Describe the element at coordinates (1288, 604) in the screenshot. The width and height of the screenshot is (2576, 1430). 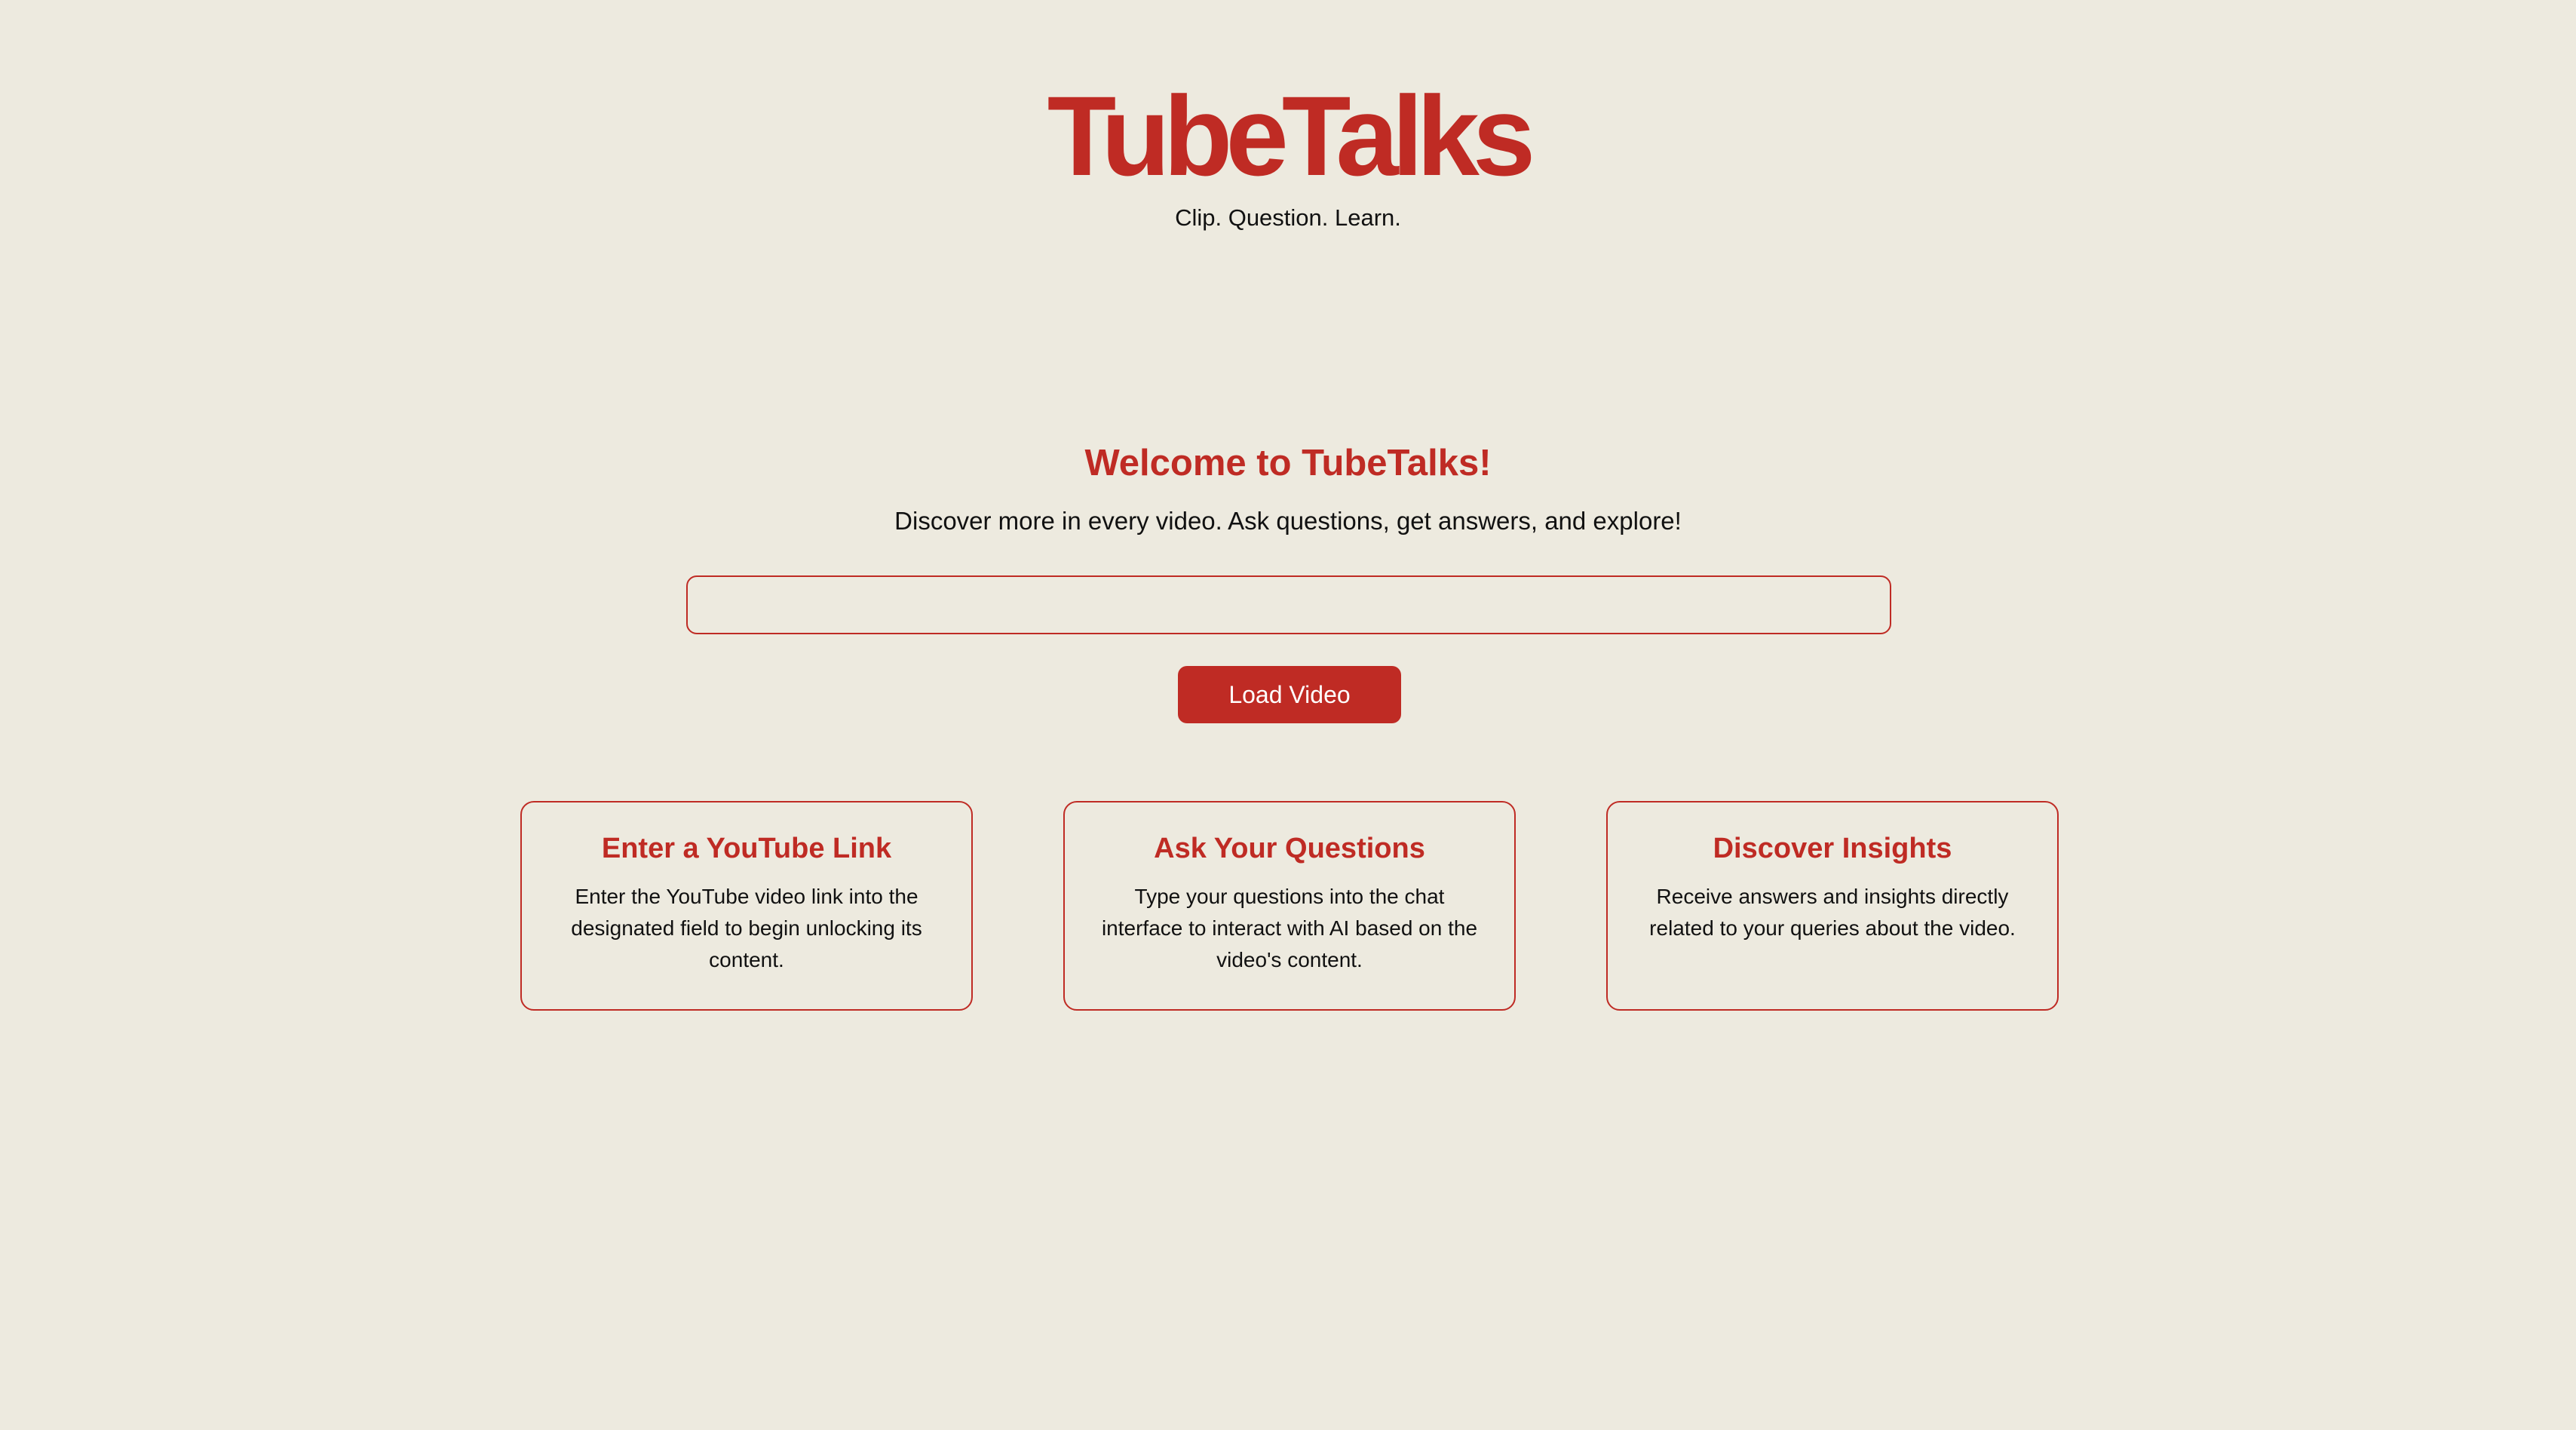
I see `youtube-link-input` at that location.